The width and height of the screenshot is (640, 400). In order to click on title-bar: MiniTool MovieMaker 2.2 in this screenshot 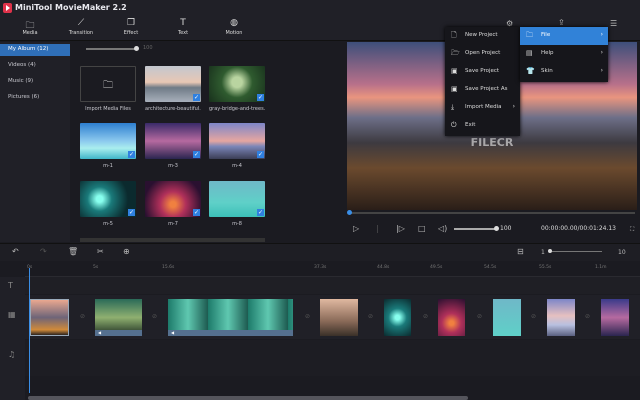, I will do `click(320, 8)`.